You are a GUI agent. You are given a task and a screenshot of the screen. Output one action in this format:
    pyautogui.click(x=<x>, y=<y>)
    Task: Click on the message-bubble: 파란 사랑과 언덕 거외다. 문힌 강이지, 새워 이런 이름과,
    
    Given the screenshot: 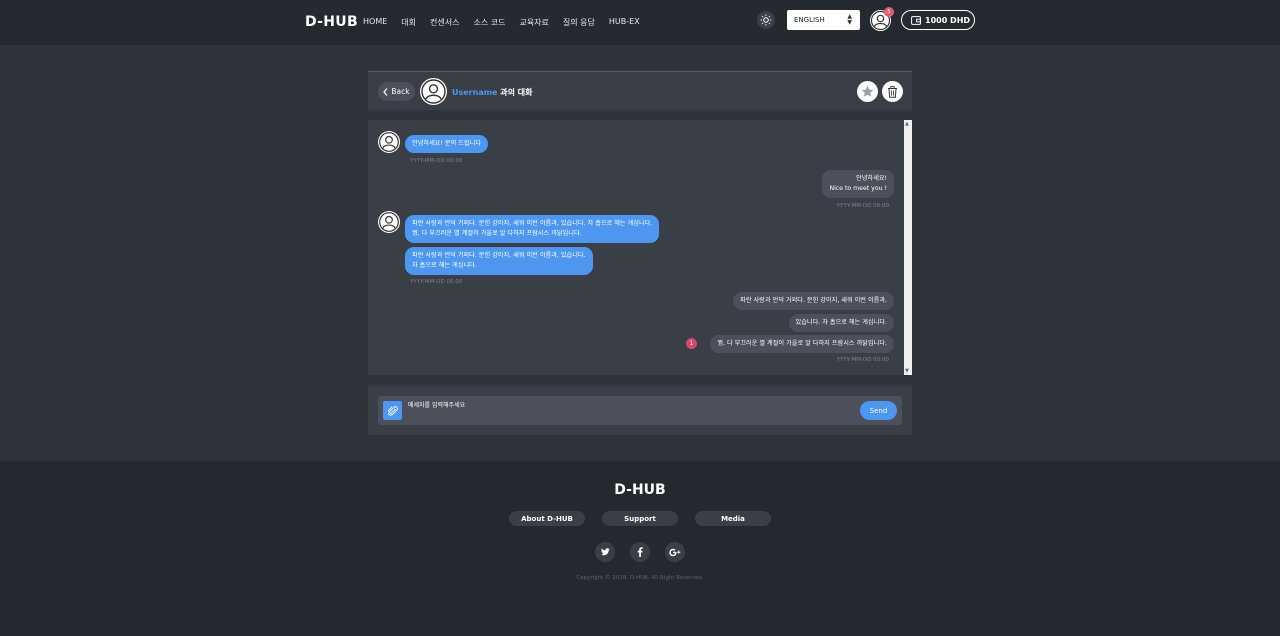 What is the action you would take?
    pyautogui.click(x=813, y=301)
    